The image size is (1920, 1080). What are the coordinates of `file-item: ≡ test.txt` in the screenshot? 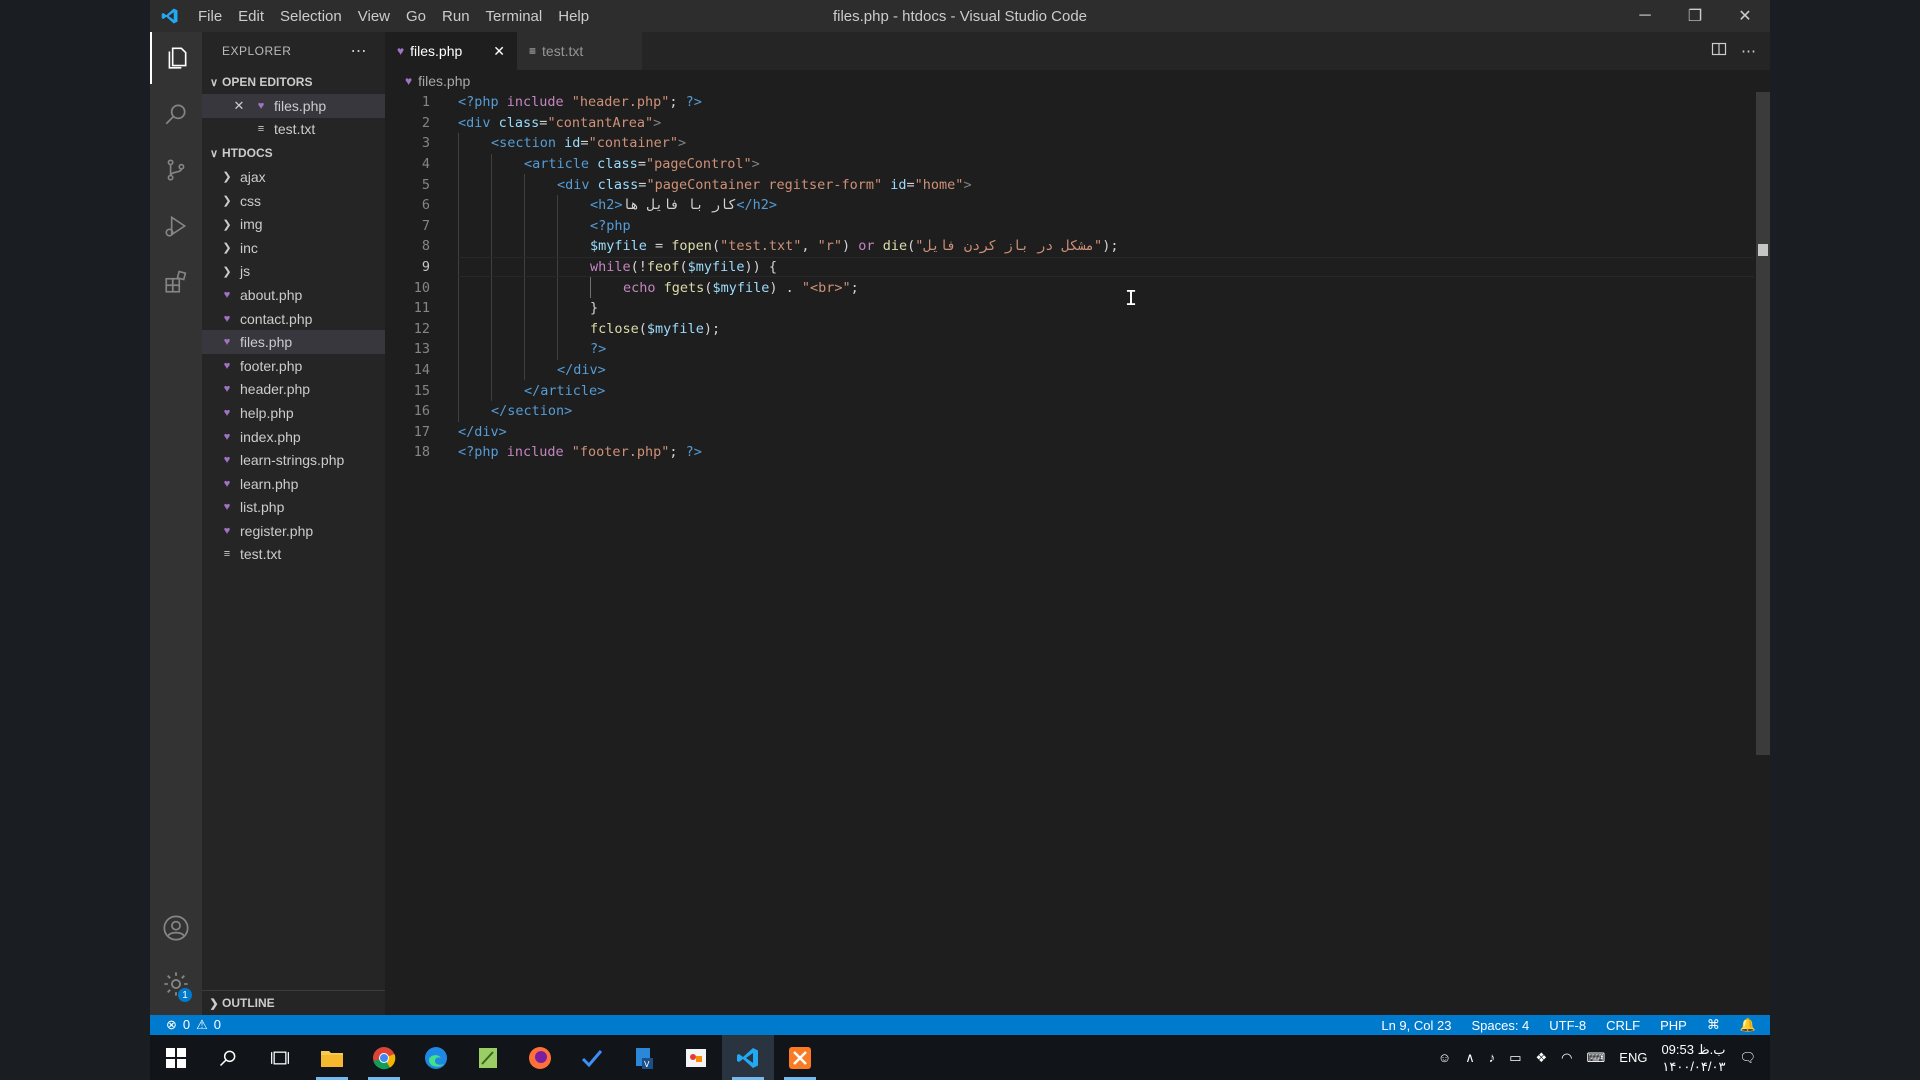 It's located at (293, 555).